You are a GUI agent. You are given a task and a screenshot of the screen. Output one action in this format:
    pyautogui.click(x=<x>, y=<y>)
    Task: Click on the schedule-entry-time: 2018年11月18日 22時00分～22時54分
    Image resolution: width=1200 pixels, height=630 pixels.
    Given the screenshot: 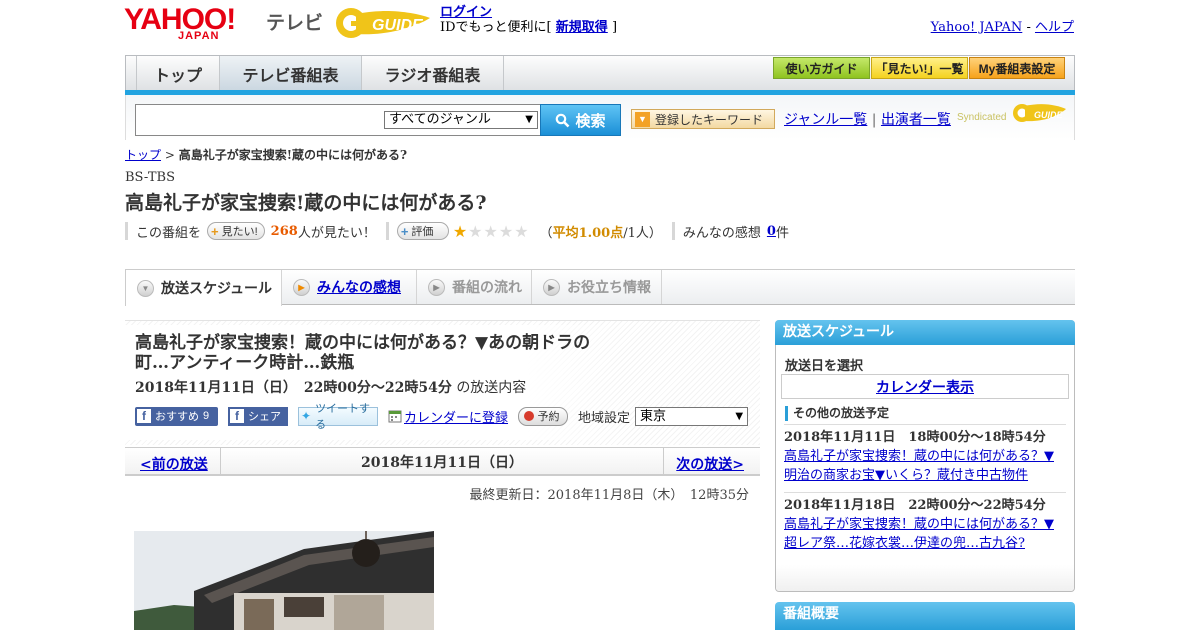 What is the action you would take?
    pyautogui.click(x=915, y=505)
    